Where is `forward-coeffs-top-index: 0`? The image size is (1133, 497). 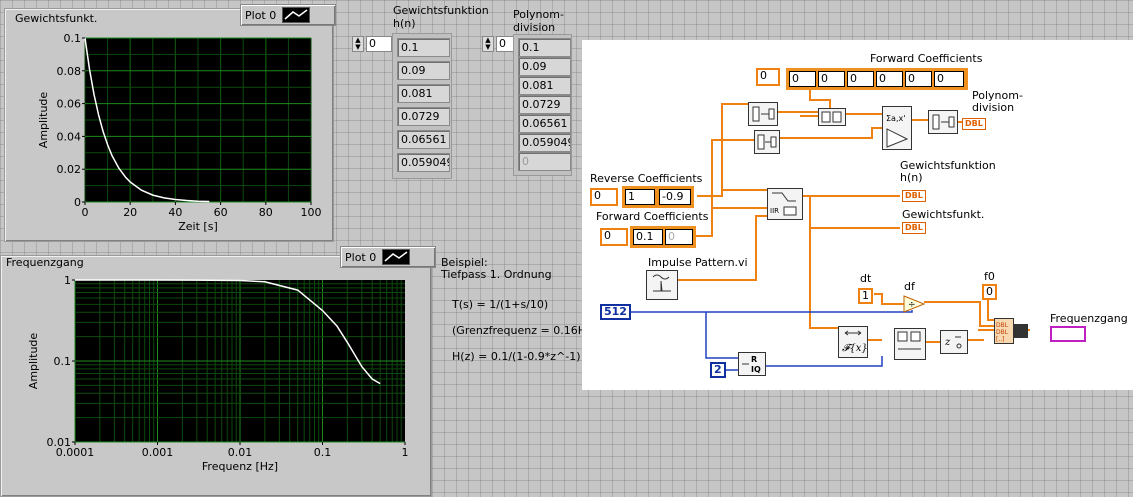 forward-coeffs-top-index: 0 is located at coordinates (768, 77).